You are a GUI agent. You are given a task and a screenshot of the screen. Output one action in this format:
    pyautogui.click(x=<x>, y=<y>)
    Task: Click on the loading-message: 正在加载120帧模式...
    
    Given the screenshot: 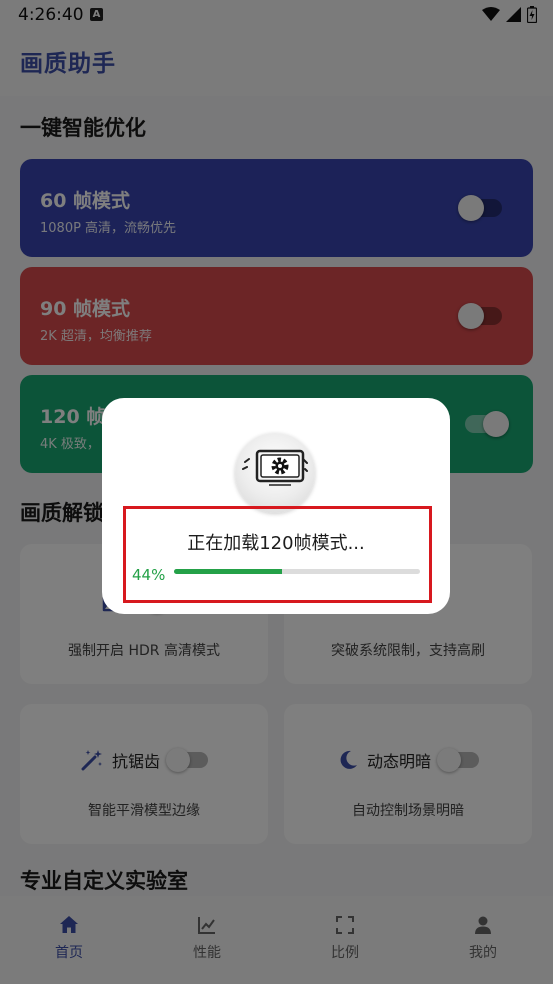 What is the action you would take?
    pyautogui.click(x=276, y=543)
    